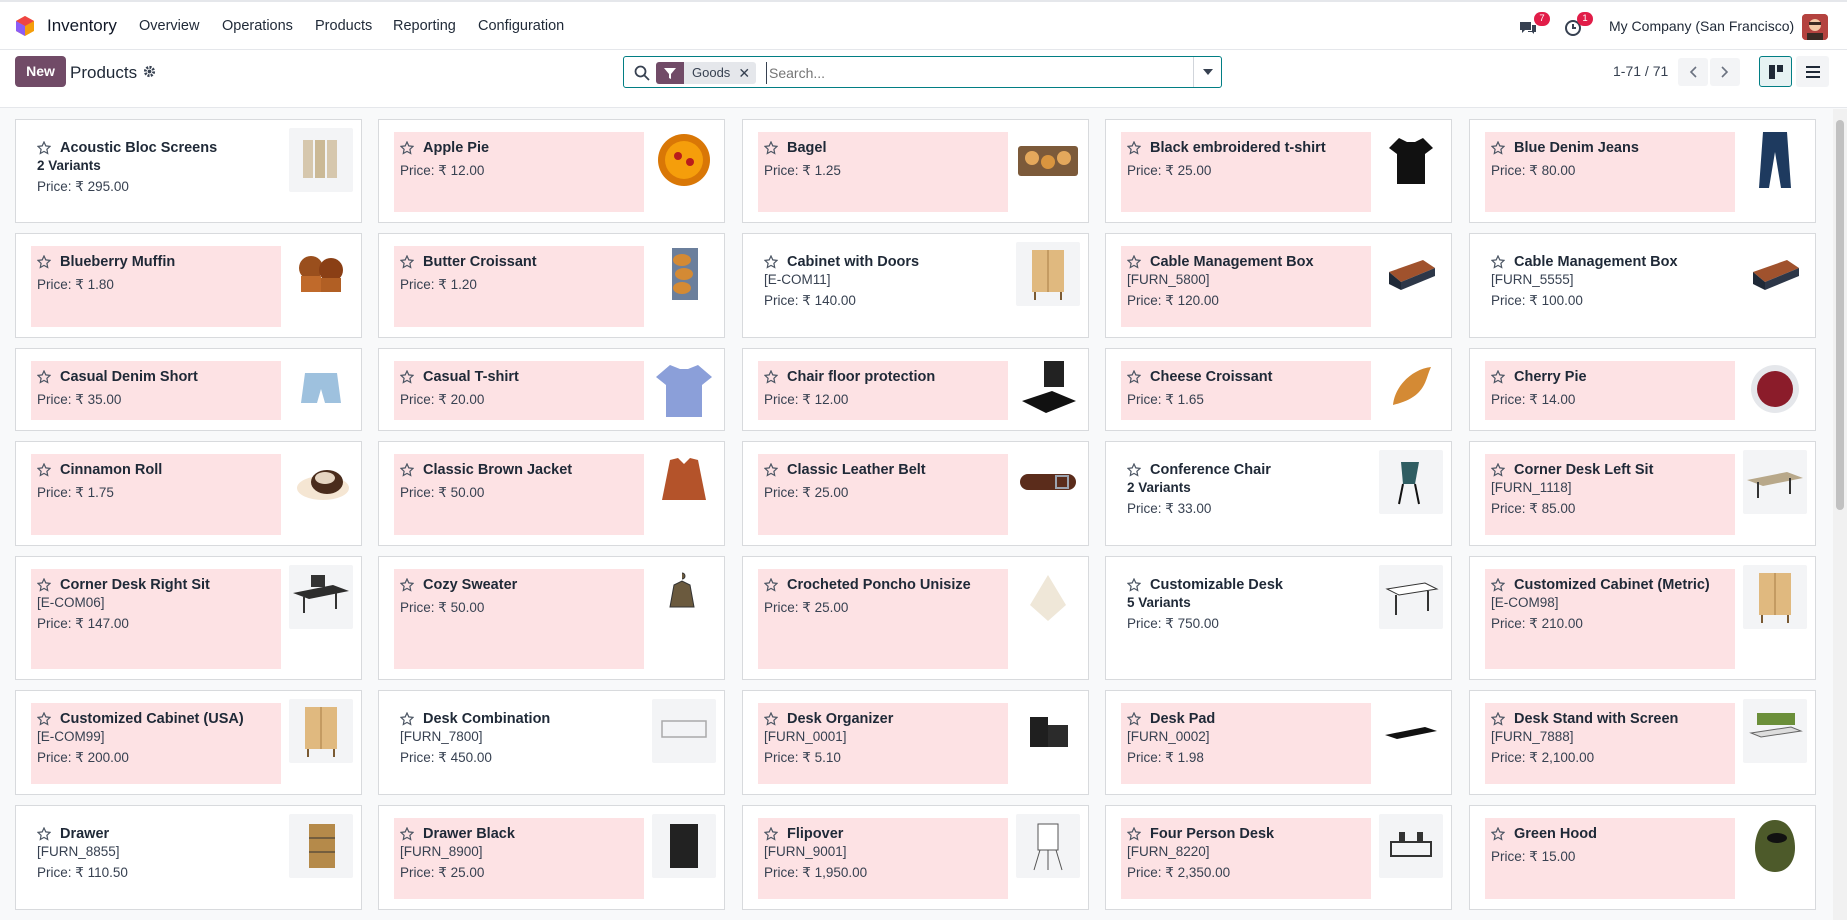 The width and height of the screenshot is (1847, 920). What do you see at coordinates (915, 618) in the screenshot?
I see `product-card: Crocheted Poncho Unisize Price: ₹ 25.00` at bounding box center [915, 618].